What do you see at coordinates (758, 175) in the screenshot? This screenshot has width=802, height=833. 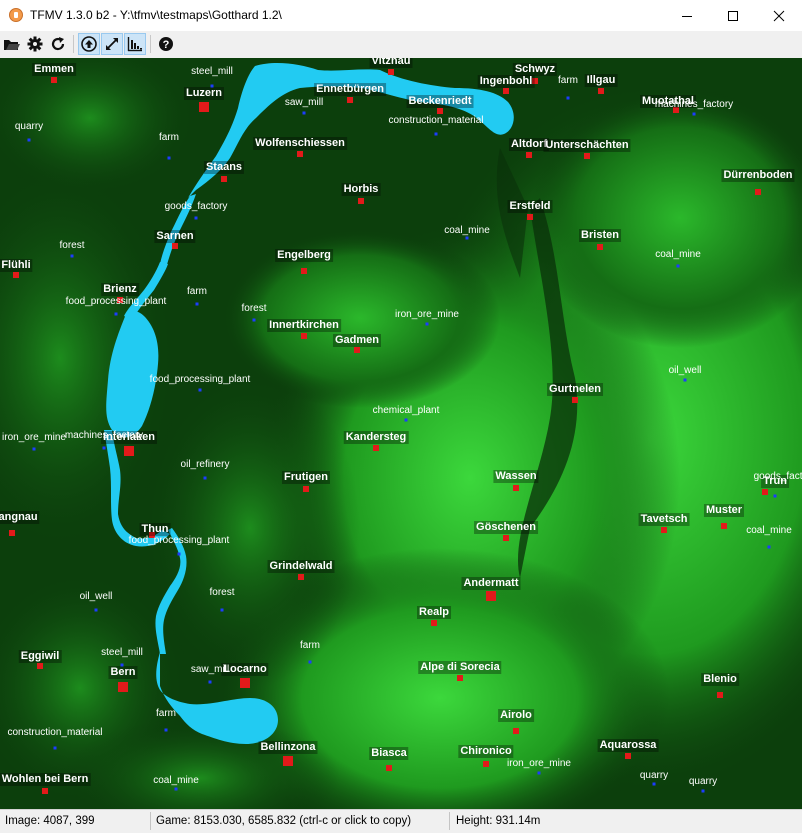 I see `town-label: Dürrenboden` at bounding box center [758, 175].